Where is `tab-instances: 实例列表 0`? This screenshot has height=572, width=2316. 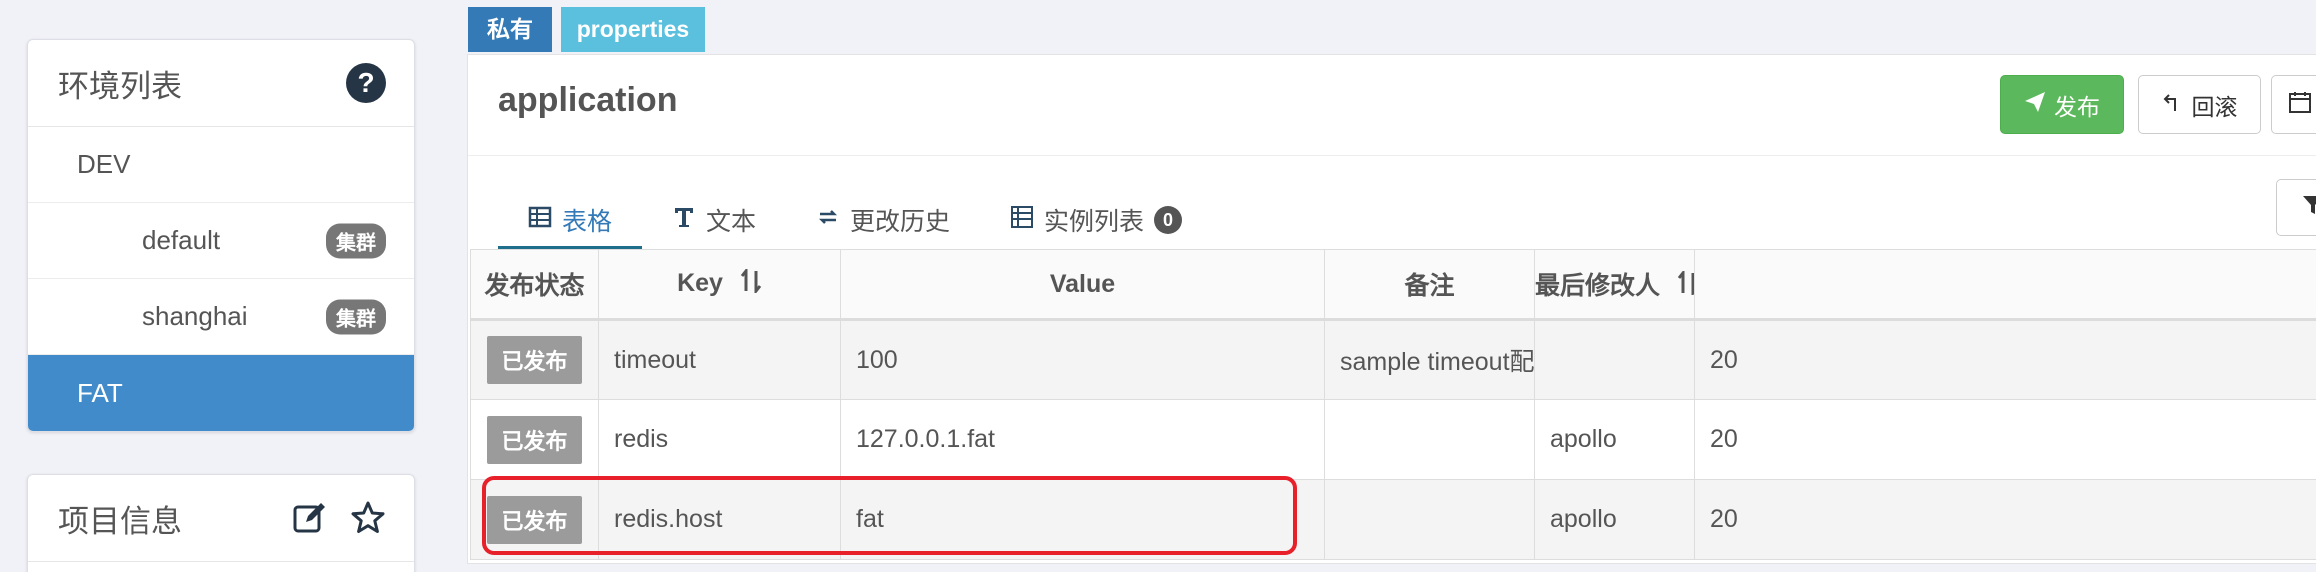 tab-instances: 实例列表 0 is located at coordinates (1096, 220).